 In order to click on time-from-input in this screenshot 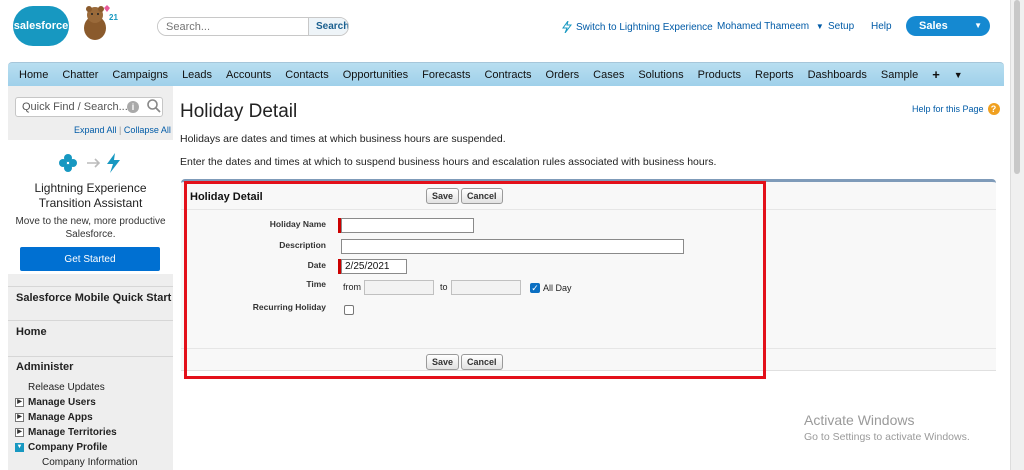, I will do `click(399, 287)`.